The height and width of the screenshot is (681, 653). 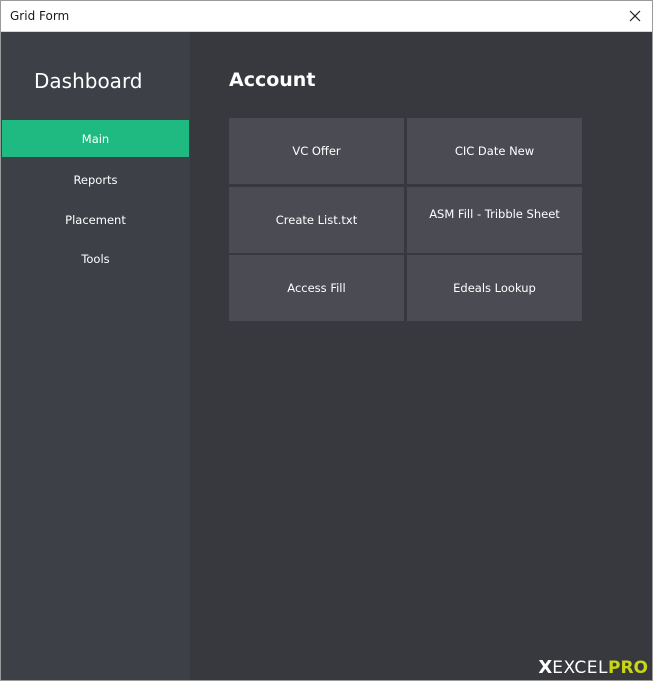 I want to click on watermark-excel: EXCEL, so click(x=580, y=667).